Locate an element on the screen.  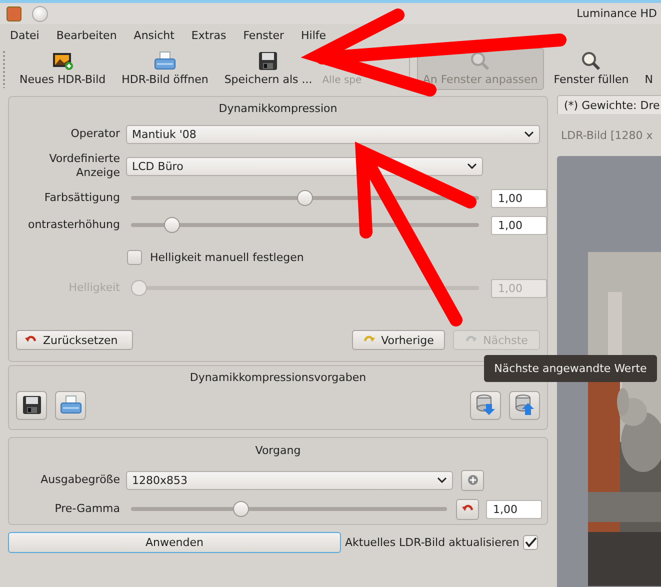
add-button is located at coordinates (472, 480).